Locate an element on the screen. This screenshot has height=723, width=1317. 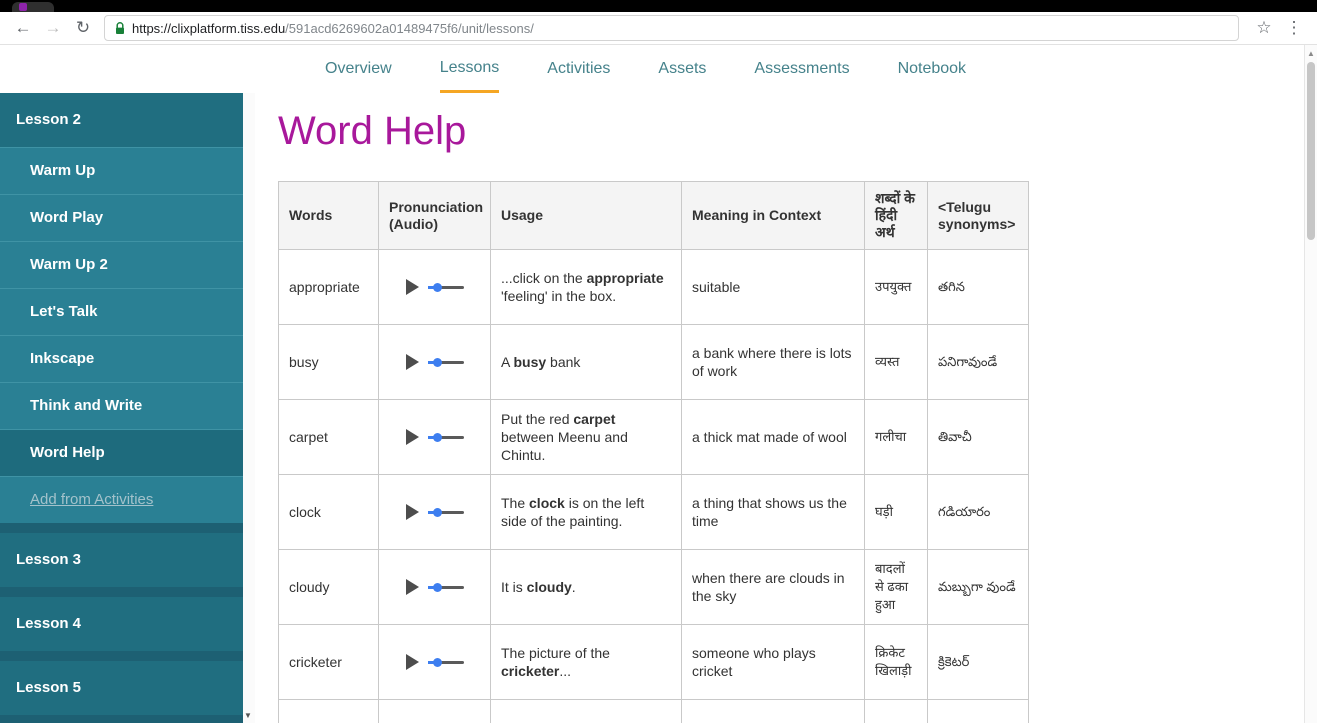
tab-assessments: Assessments is located at coordinates (801, 69).